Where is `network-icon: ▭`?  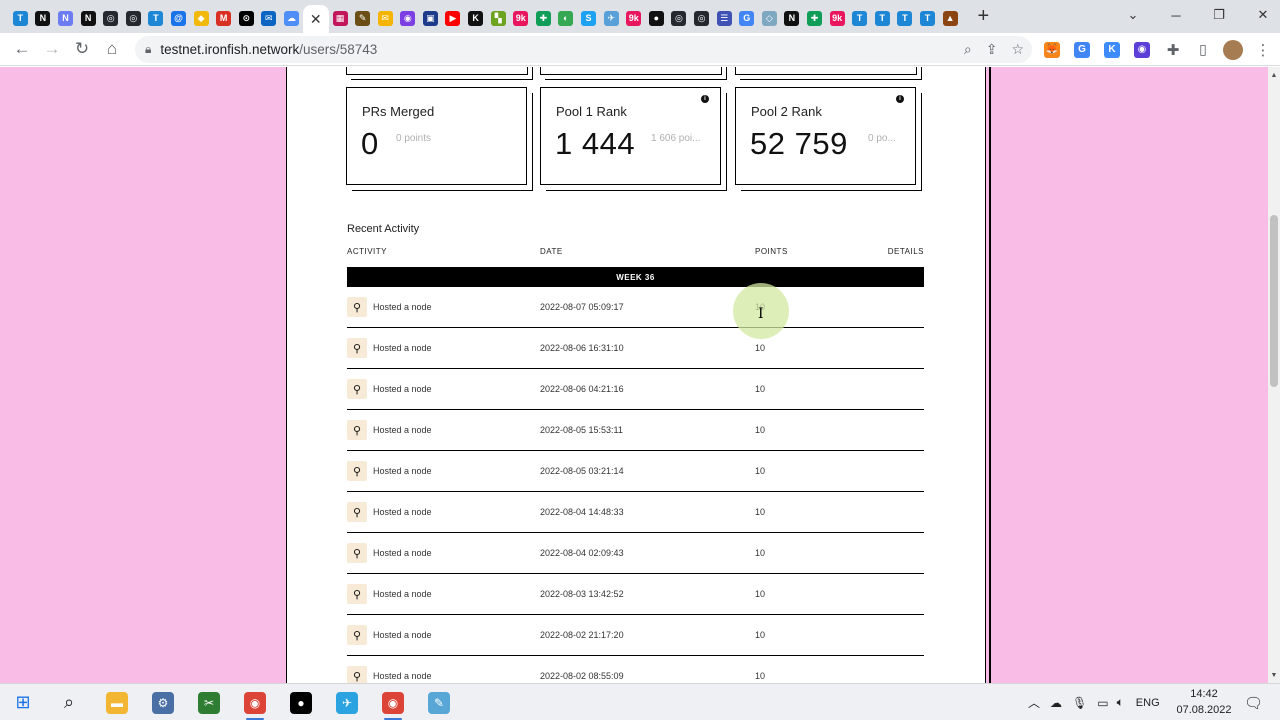 network-icon: ▭ is located at coordinates (1102, 703).